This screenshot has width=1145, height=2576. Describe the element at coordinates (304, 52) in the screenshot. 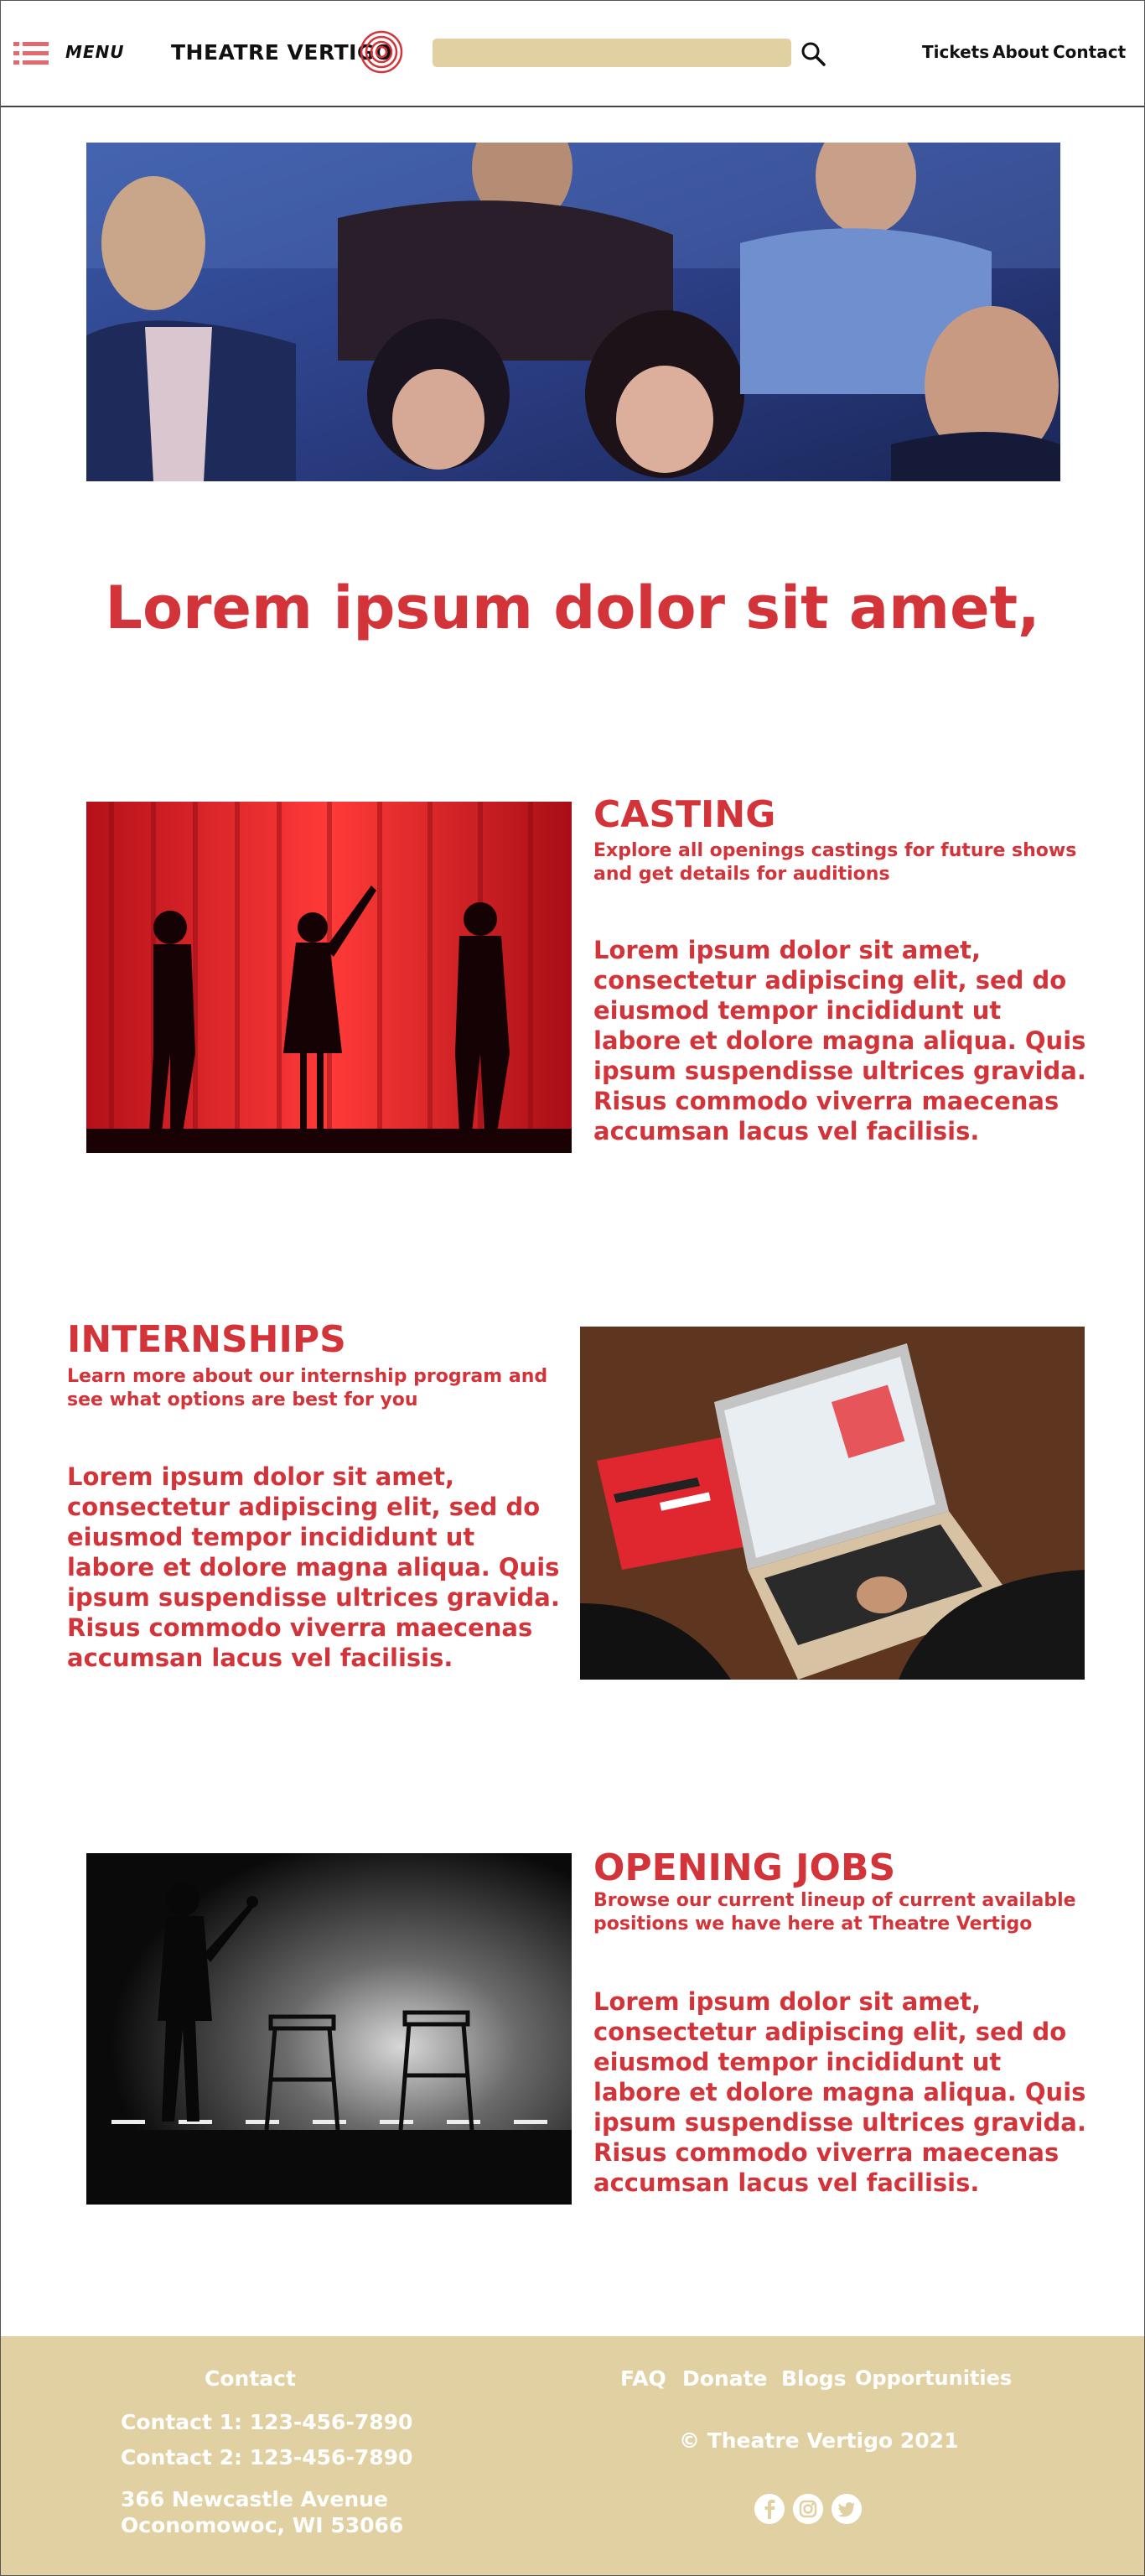

I see `site-logo: THEATRE VERTIGO` at that location.